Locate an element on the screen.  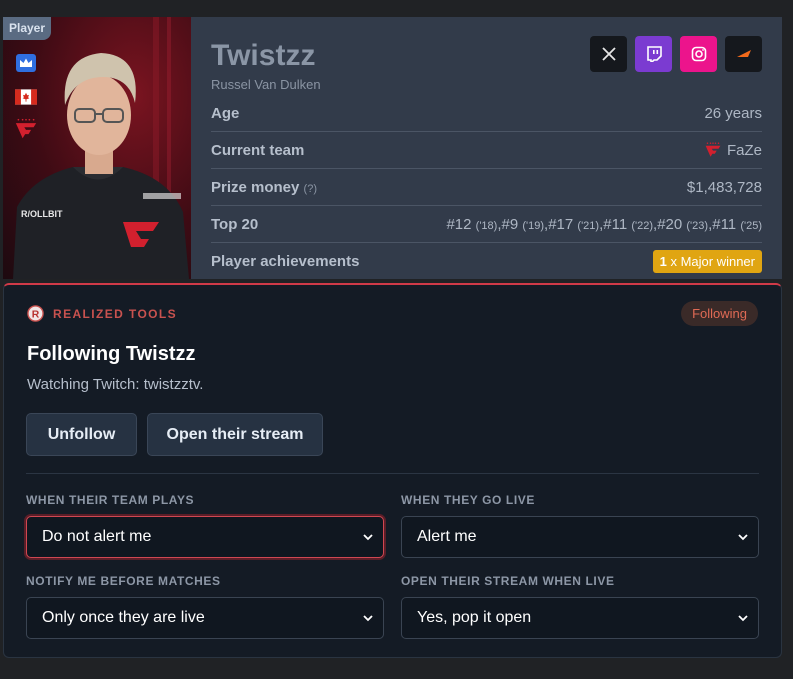
major-winner-badge: 1 x Major winner is located at coordinates (707, 261).